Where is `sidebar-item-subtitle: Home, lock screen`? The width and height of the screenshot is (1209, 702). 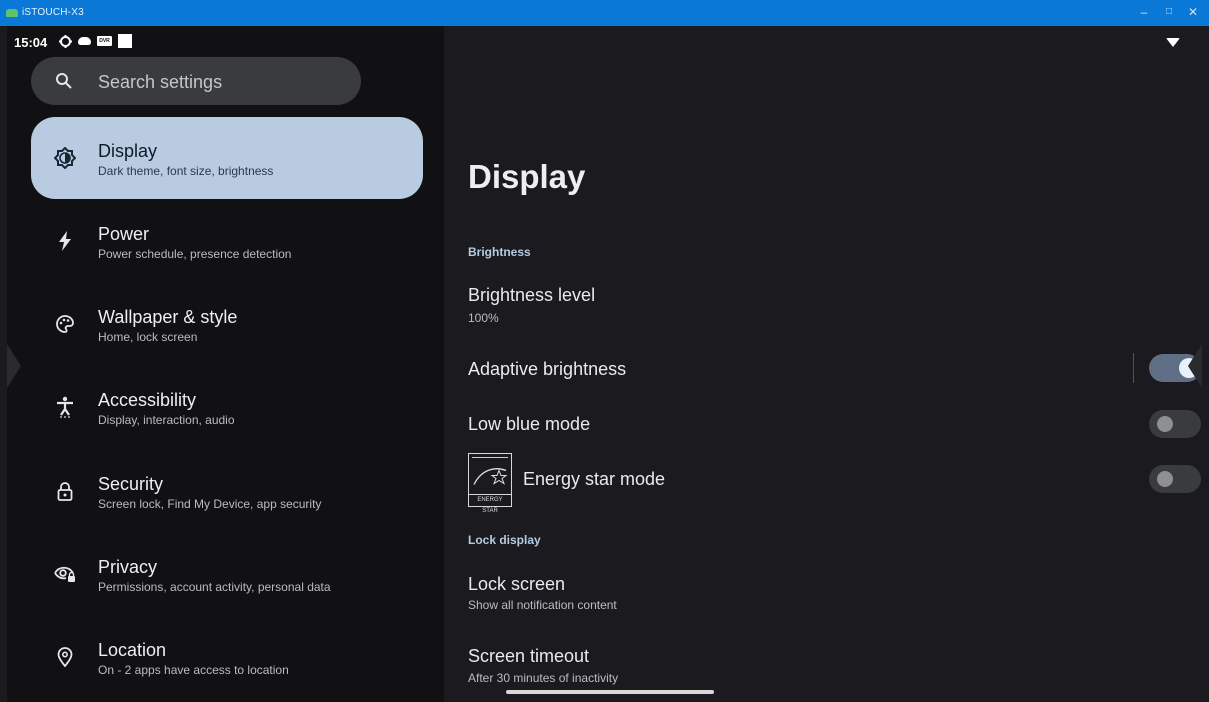
sidebar-item-subtitle: Home, lock screen is located at coordinates (148, 337).